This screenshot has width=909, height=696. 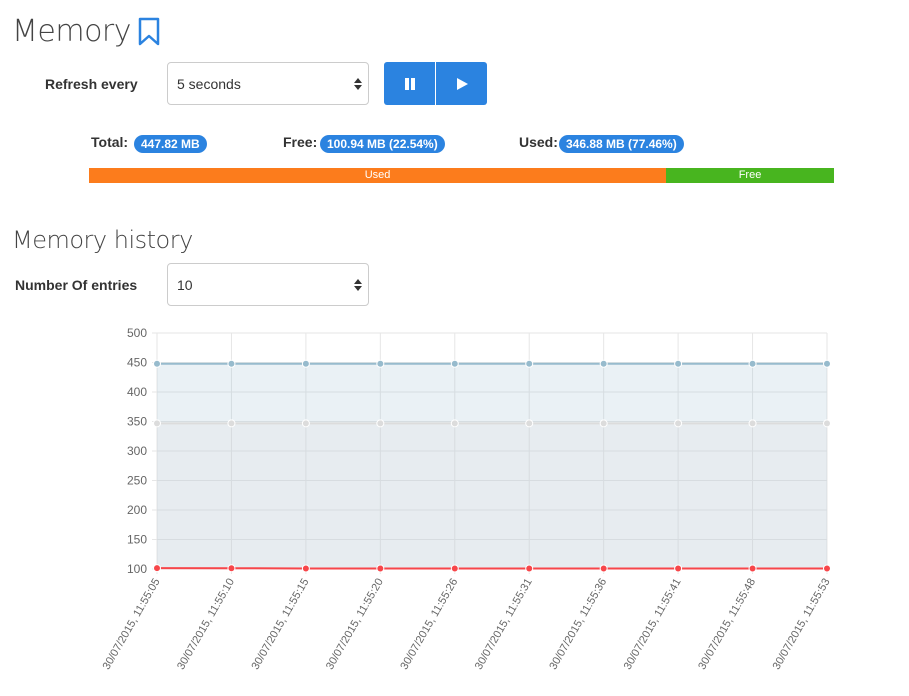 What do you see at coordinates (382, 144) in the screenshot?
I see `free-badge: 100.94 MB (22.54%)` at bounding box center [382, 144].